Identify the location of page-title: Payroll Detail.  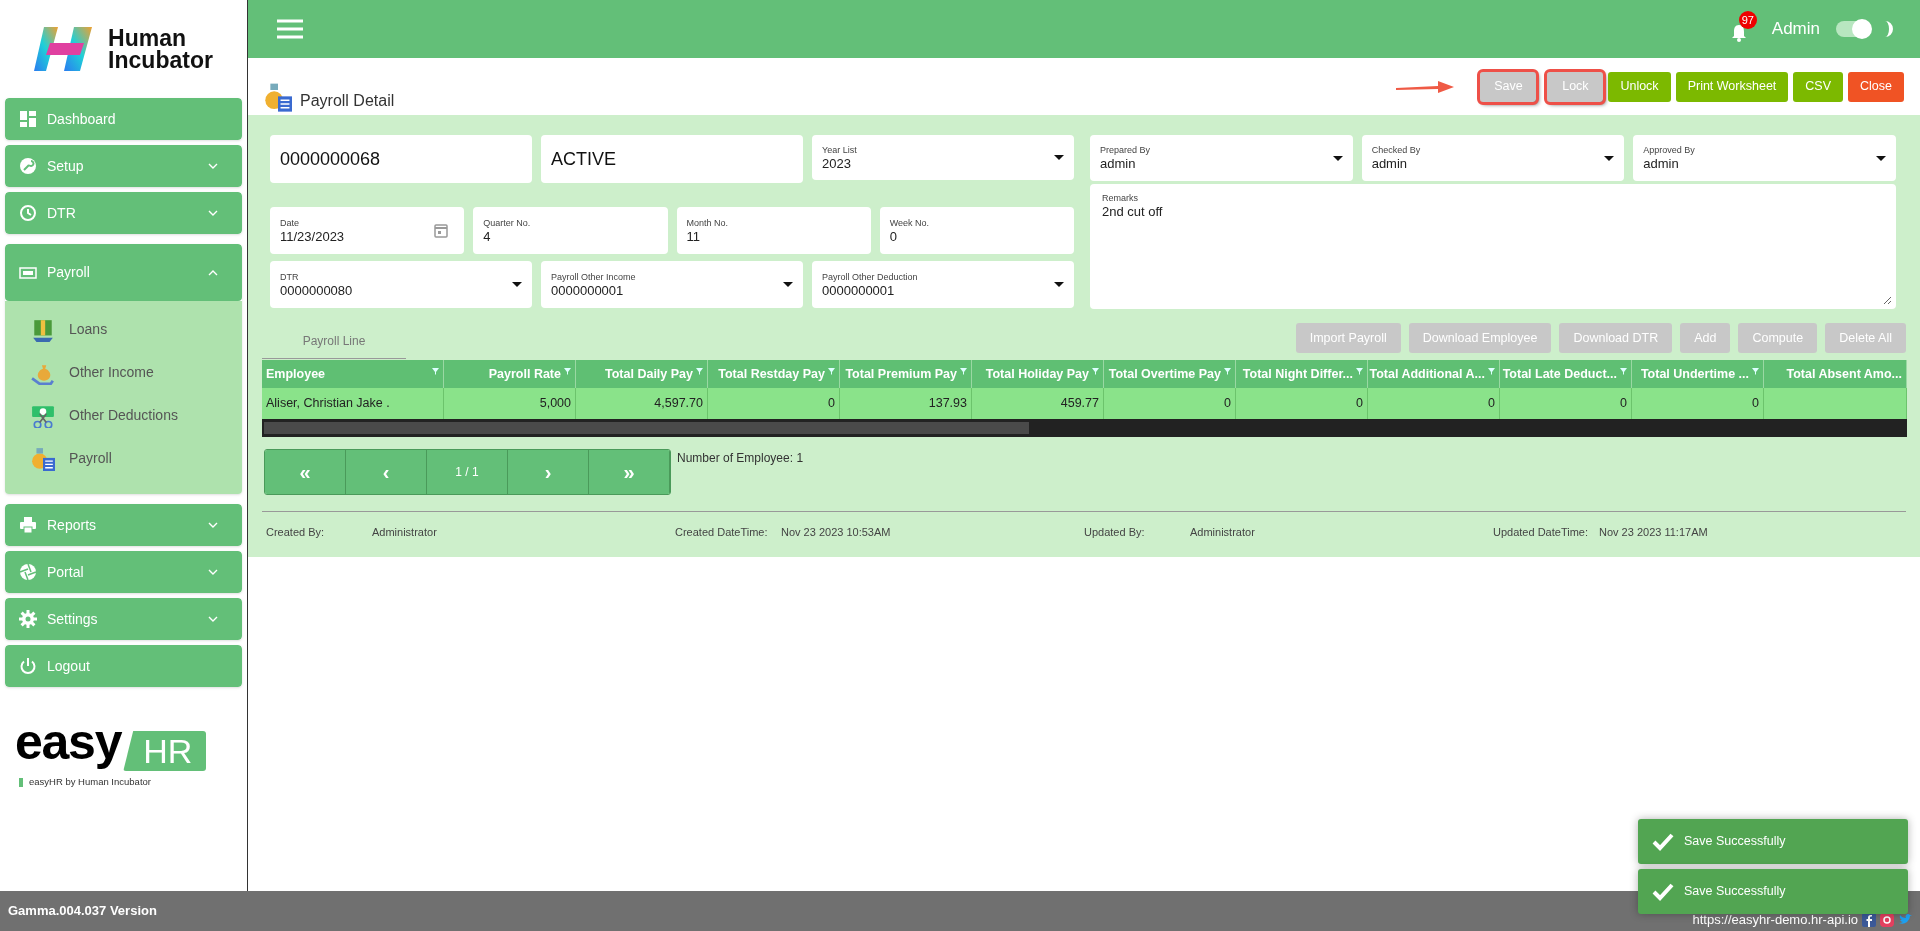
(347, 101).